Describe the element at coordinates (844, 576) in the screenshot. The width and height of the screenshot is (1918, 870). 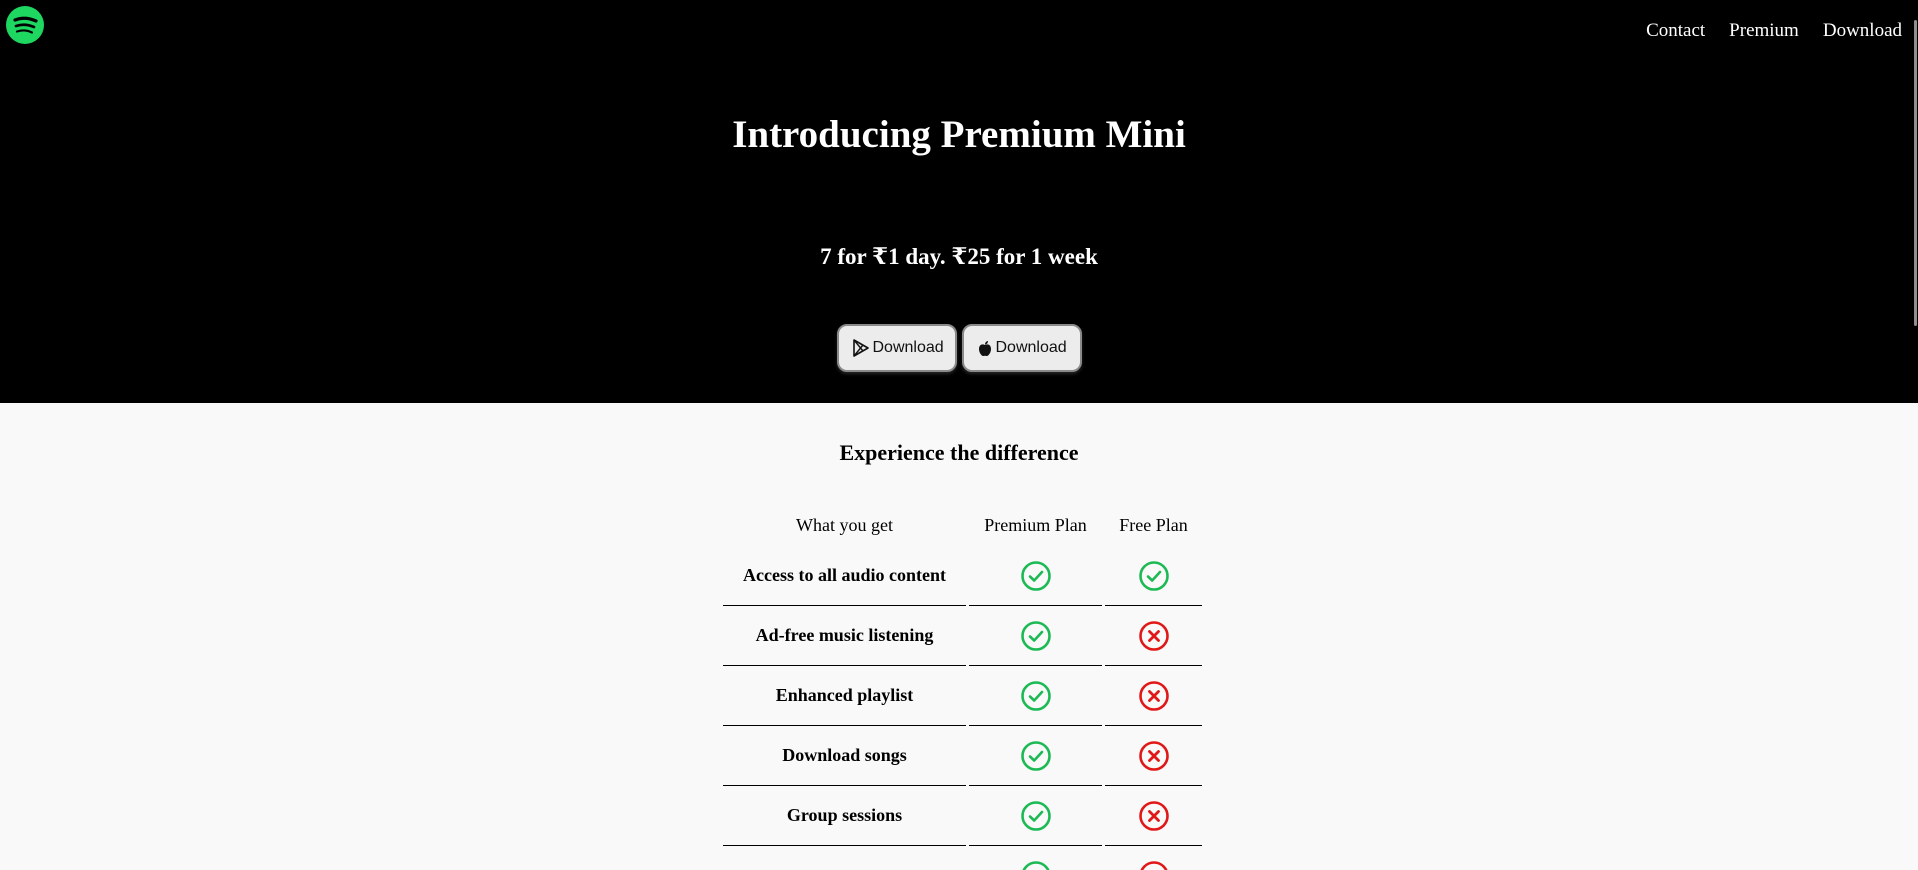
I see `feature-label: Access to all audio content` at that location.